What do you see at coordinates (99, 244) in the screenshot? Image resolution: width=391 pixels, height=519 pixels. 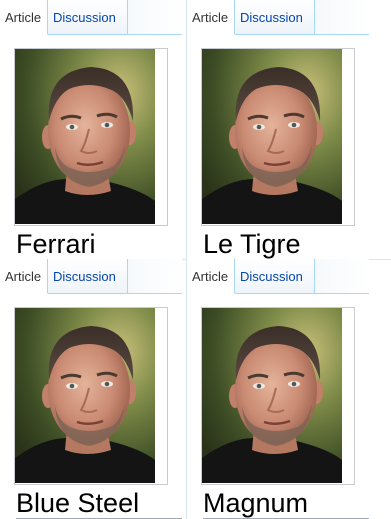 I see `caption: Ferrari` at bounding box center [99, 244].